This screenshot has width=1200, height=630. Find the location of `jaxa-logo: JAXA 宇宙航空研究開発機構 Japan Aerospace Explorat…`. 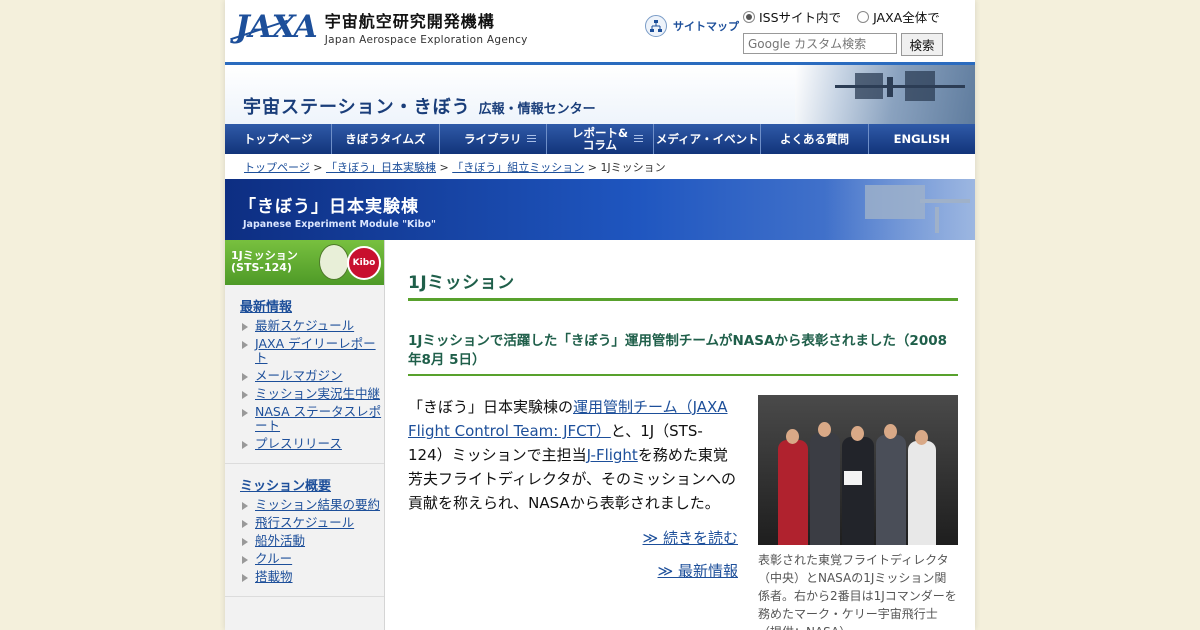

jaxa-logo: JAXA 宇宙航空研究開発機構 Japan Aerospace Explorat… is located at coordinates (381, 27).